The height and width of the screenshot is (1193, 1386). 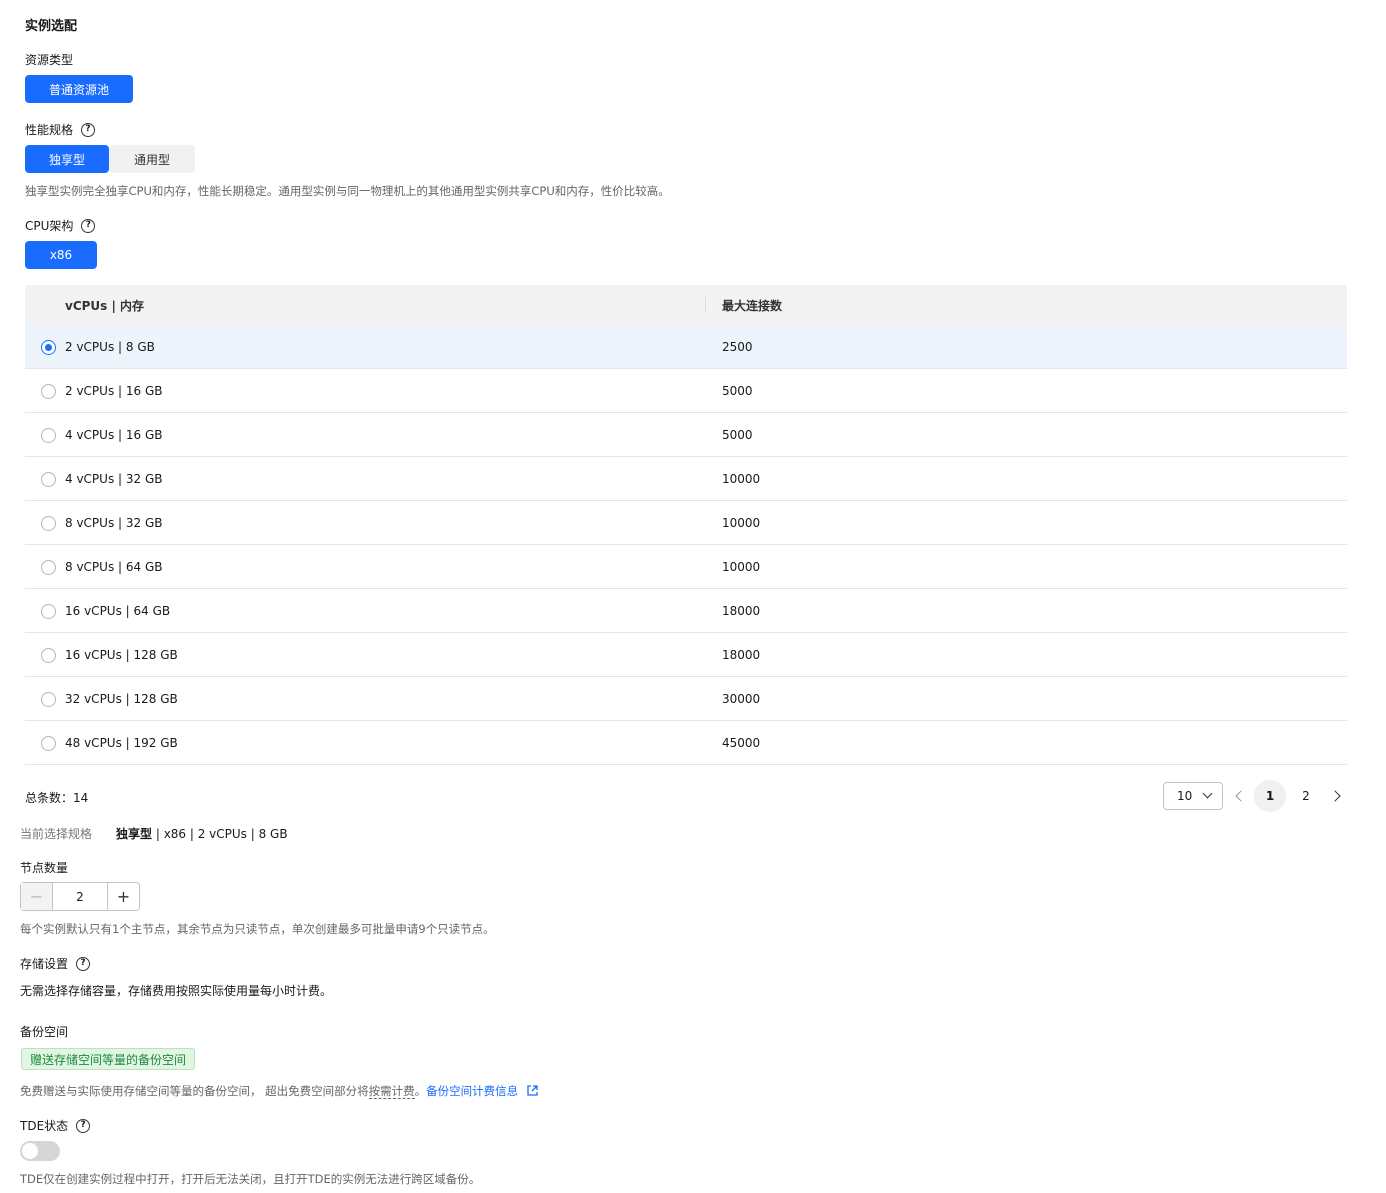 I want to click on row-spec: 2 vCPUs | 16 GB, so click(x=114, y=390).